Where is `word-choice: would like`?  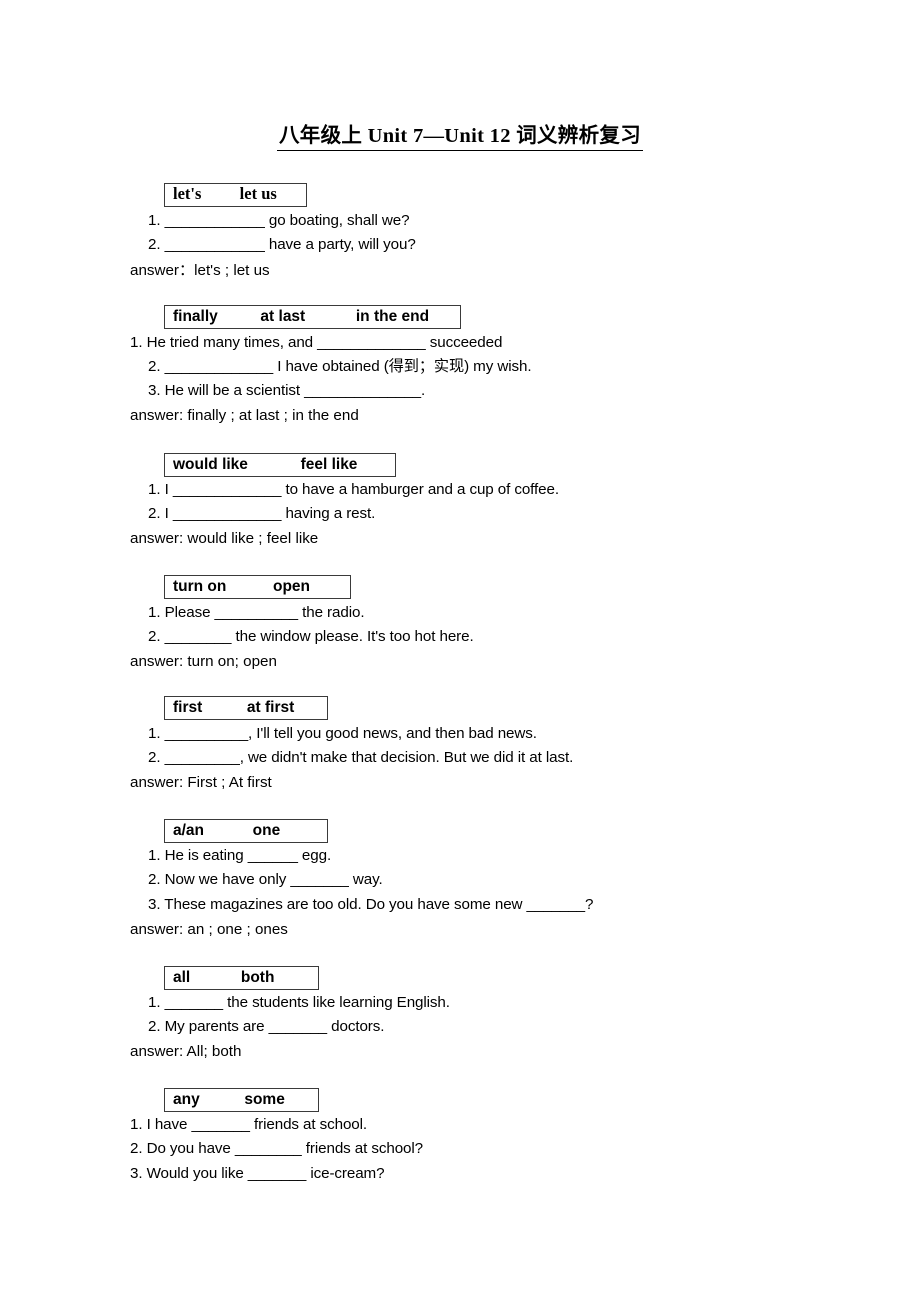 word-choice: would like is located at coordinates (210, 464).